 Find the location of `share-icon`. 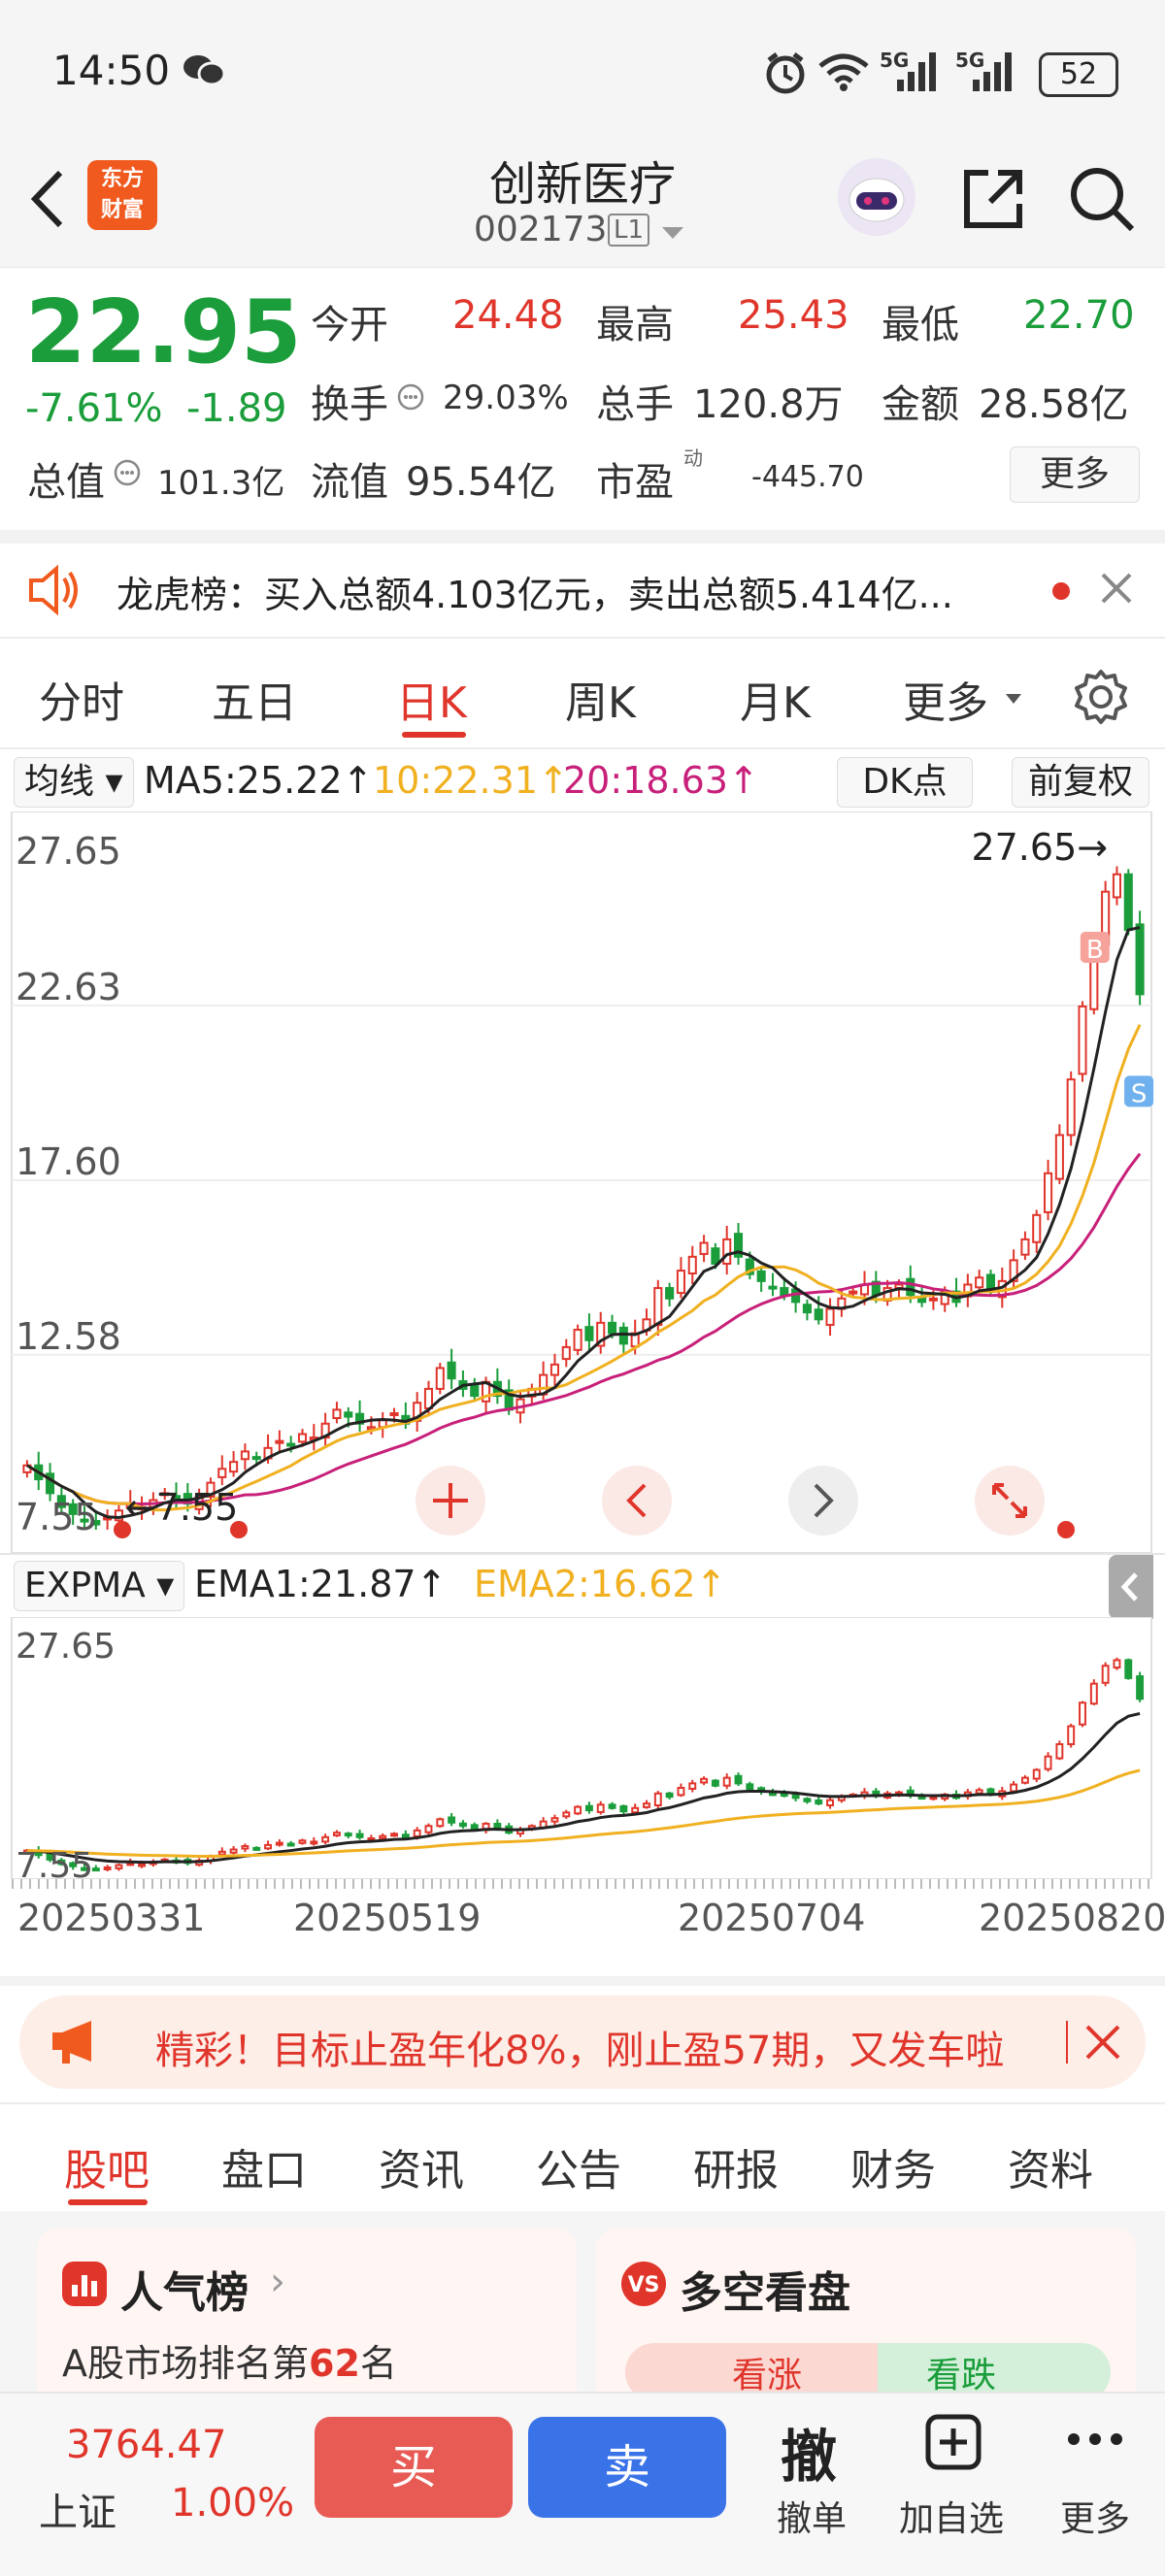

share-icon is located at coordinates (993, 201).